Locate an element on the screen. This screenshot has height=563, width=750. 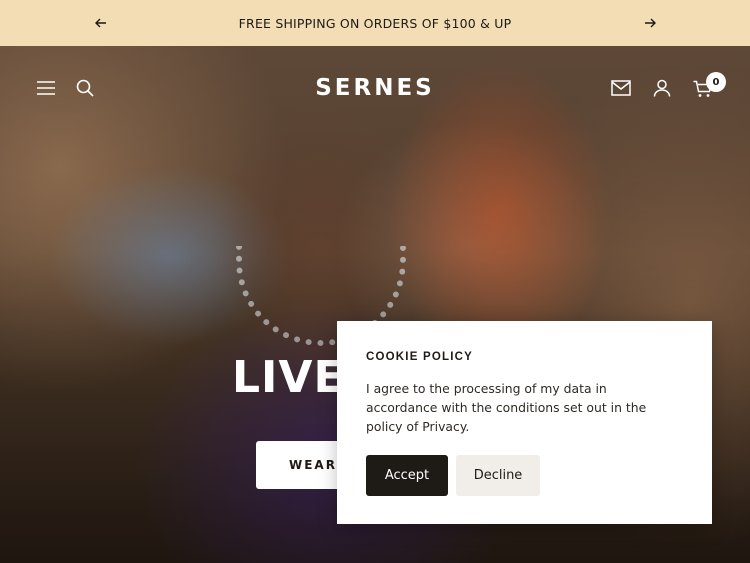
site-header: SERNES is located at coordinates (375, 88).